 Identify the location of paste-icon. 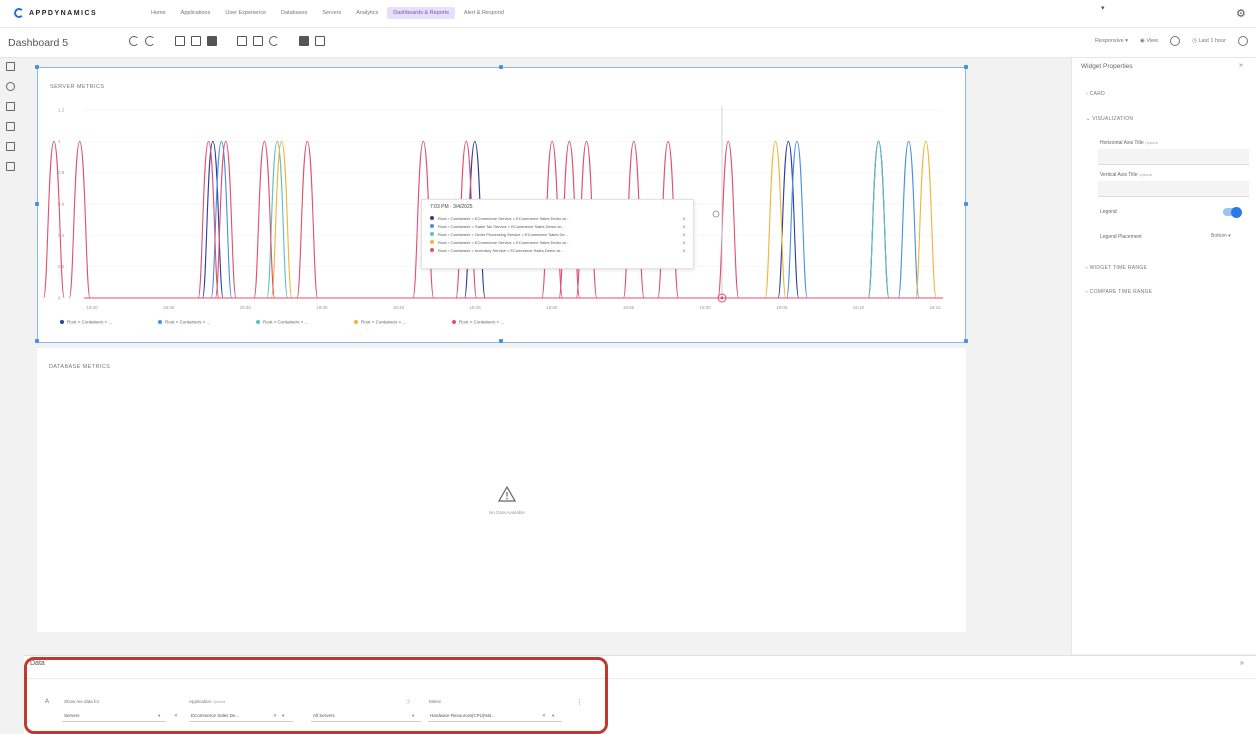
(196, 41).